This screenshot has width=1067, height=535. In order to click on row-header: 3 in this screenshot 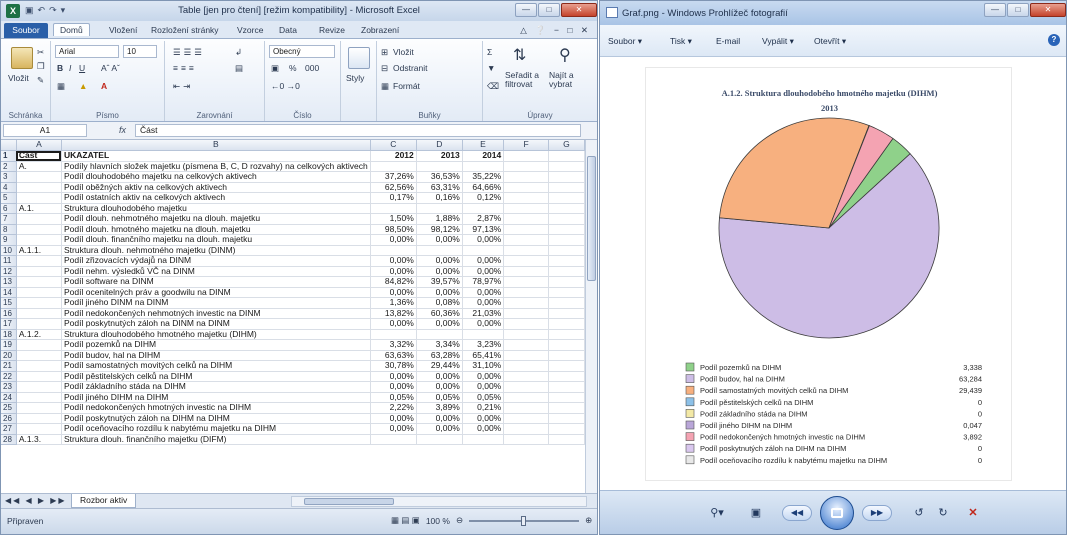, I will do `click(9, 177)`.